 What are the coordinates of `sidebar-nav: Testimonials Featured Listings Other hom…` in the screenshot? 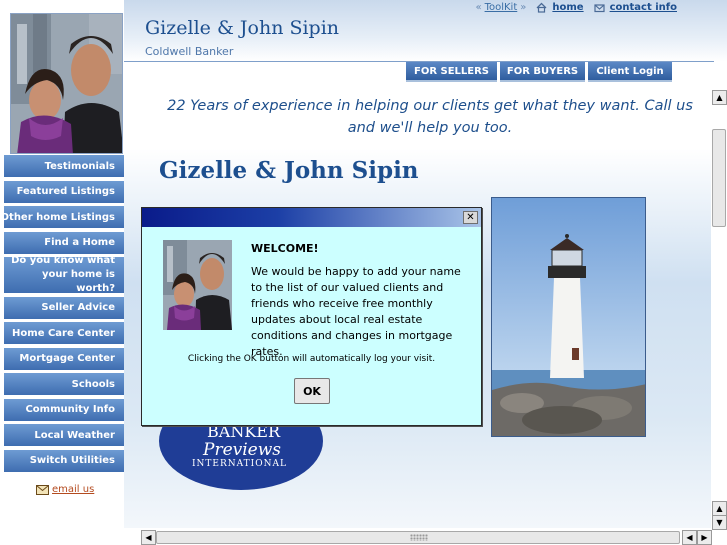 It's located at (63, 315).